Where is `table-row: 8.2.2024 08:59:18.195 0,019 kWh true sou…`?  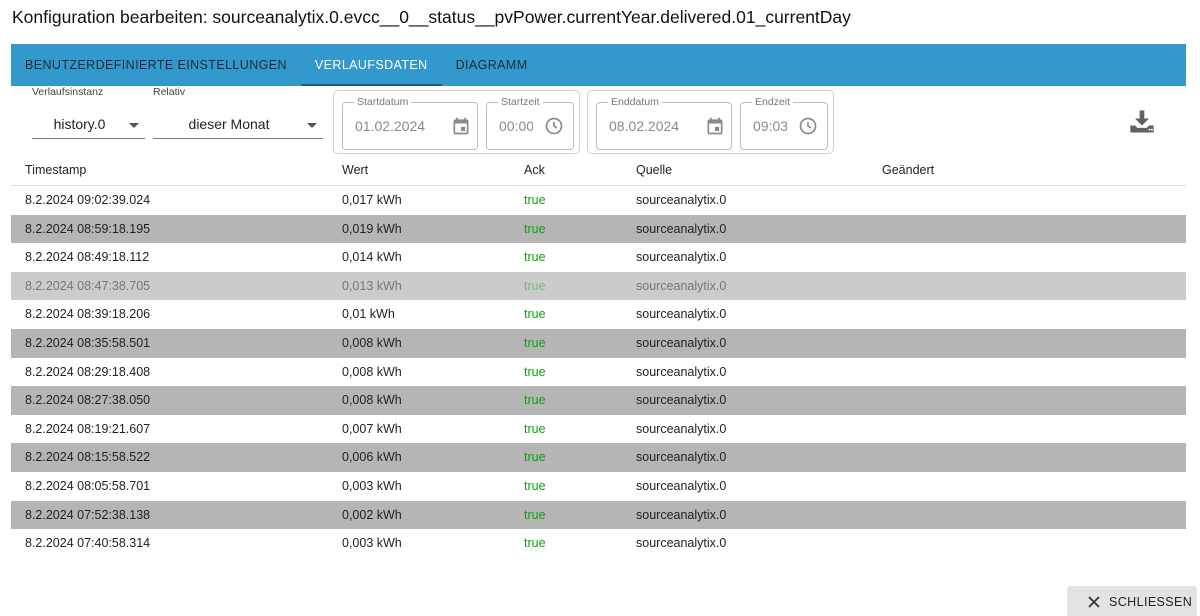 table-row: 8.2.2024 08:59:18.195 0,019 kWh true sou… is located at coordinates (598, 229).